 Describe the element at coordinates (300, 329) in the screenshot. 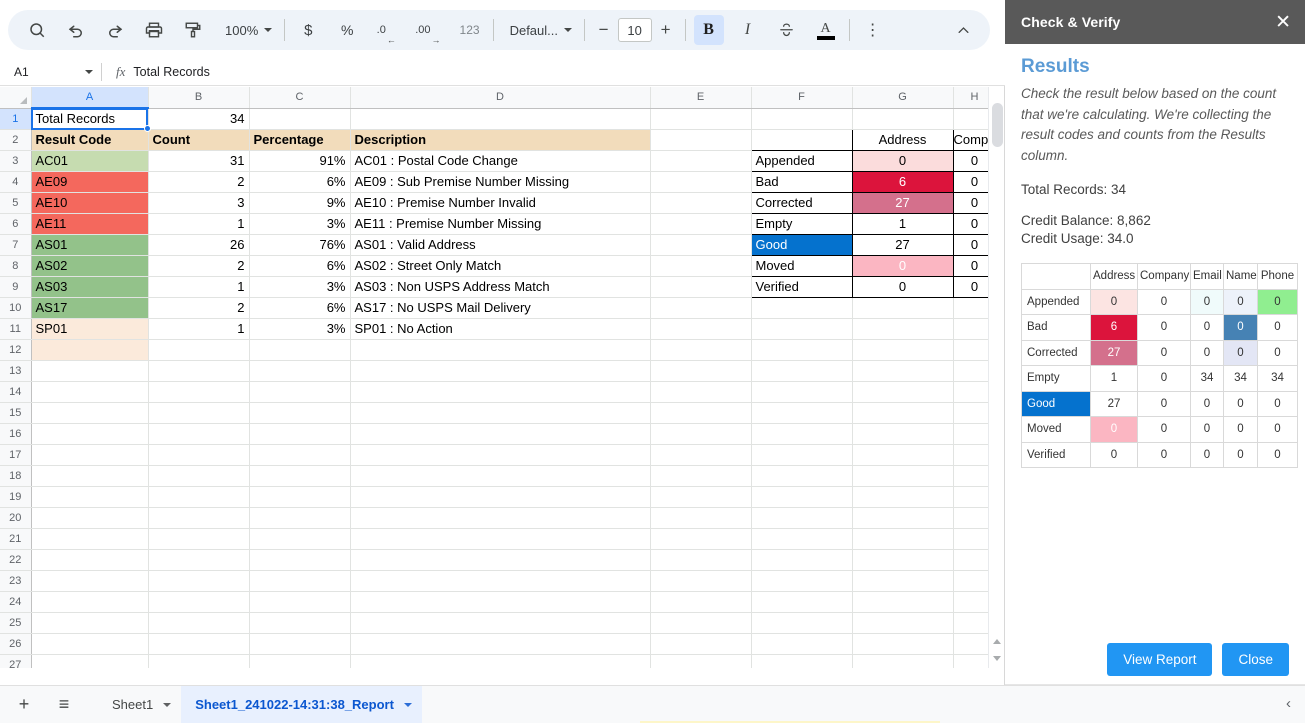

I see `cell-C11: 3%` at that location.